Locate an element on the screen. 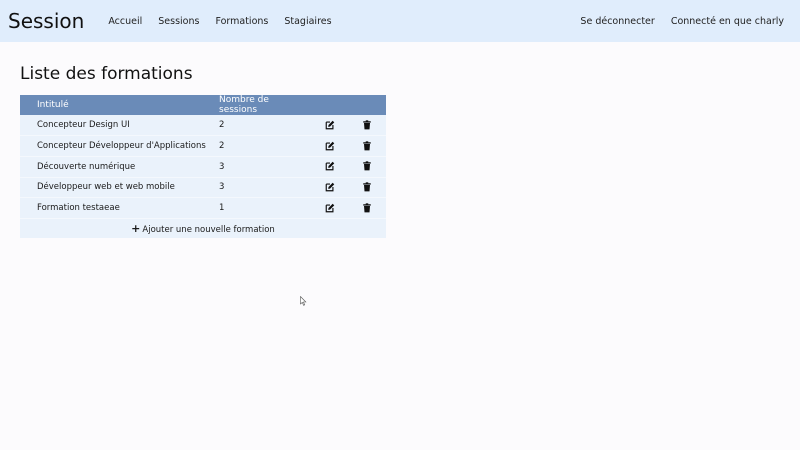 This screenshot has width=800, height=450. column-header-delete is located at coordinates (368, 105).